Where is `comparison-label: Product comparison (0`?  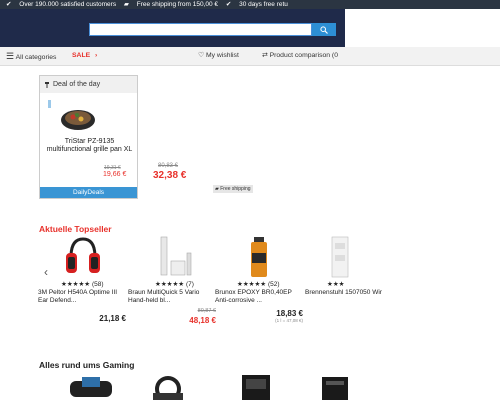
comparison-label: Product comparison (0 is located at coordinates (303, 55).